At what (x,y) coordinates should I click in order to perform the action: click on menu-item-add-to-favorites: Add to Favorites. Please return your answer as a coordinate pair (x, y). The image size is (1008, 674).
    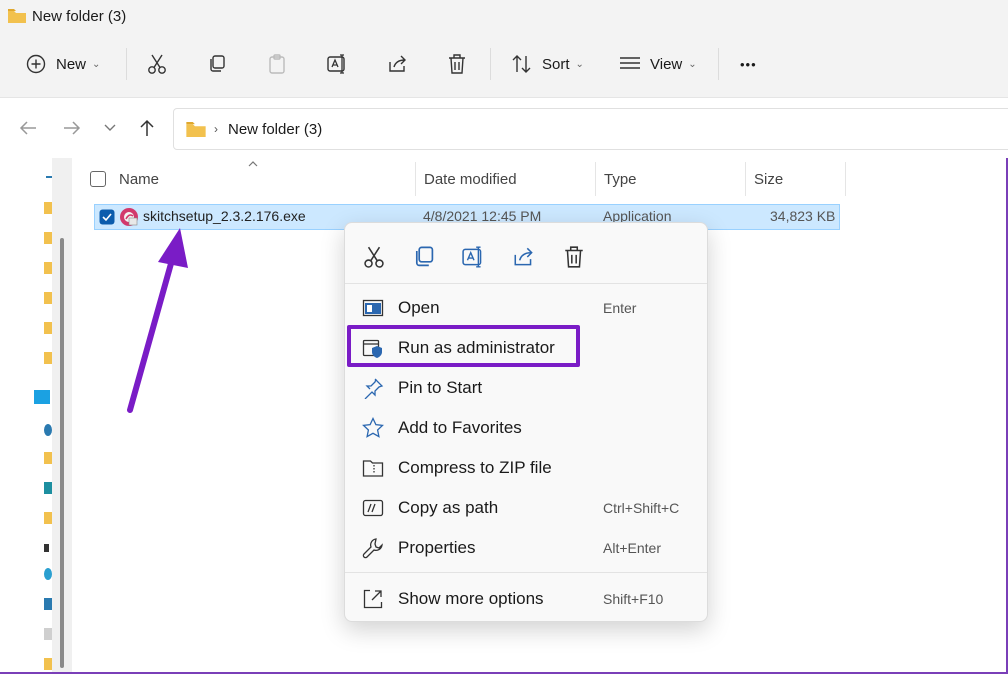
    Looking at the image, I should click on (526, 428).